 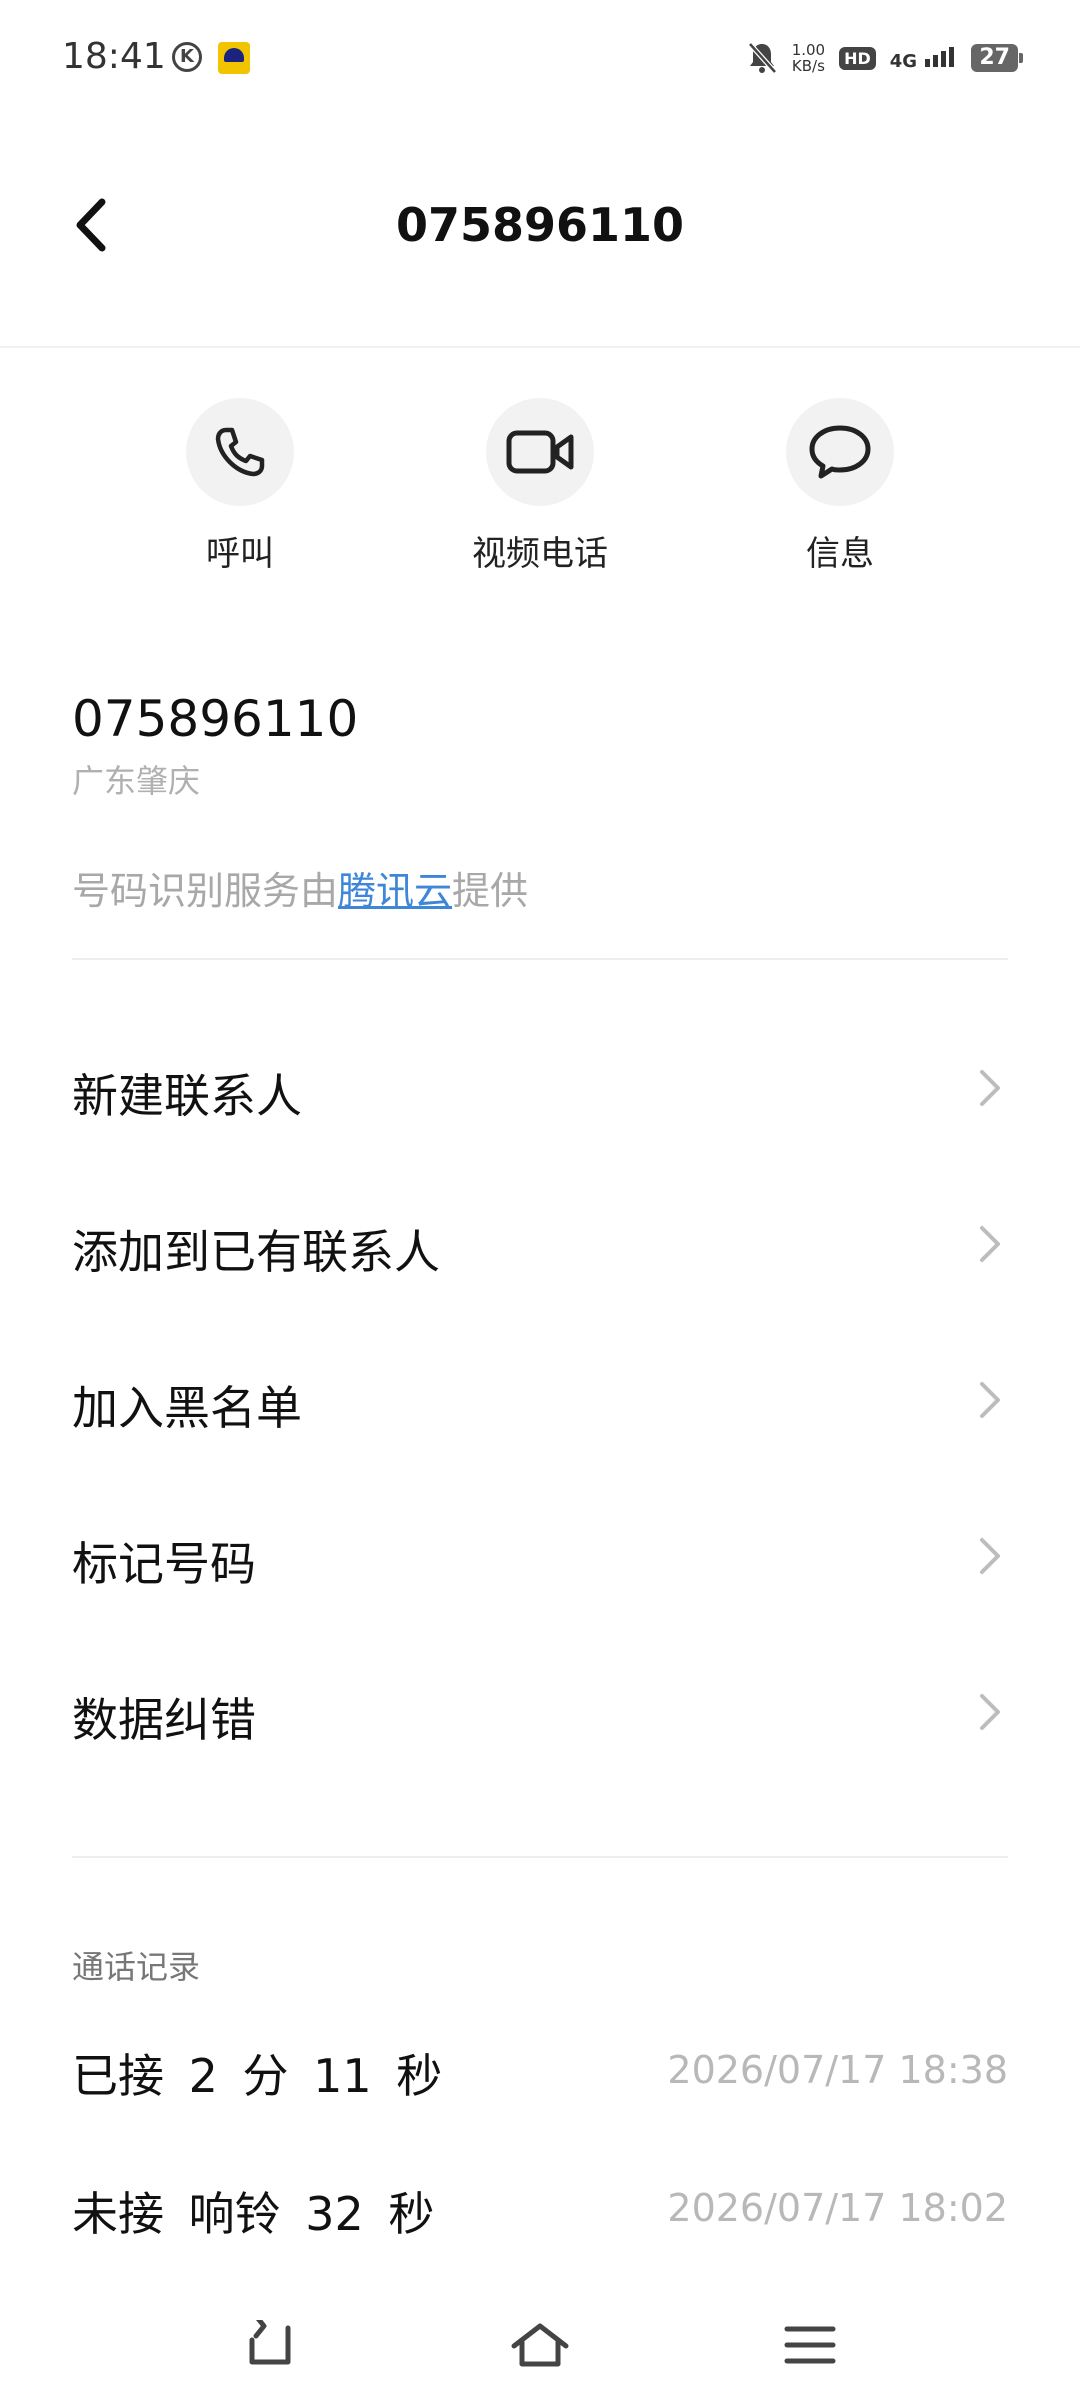 What do you see at coordinates (136, 1967) in the screenshot?
I see `call-log-title: 通话记录` at bounding box center [136, 1967].